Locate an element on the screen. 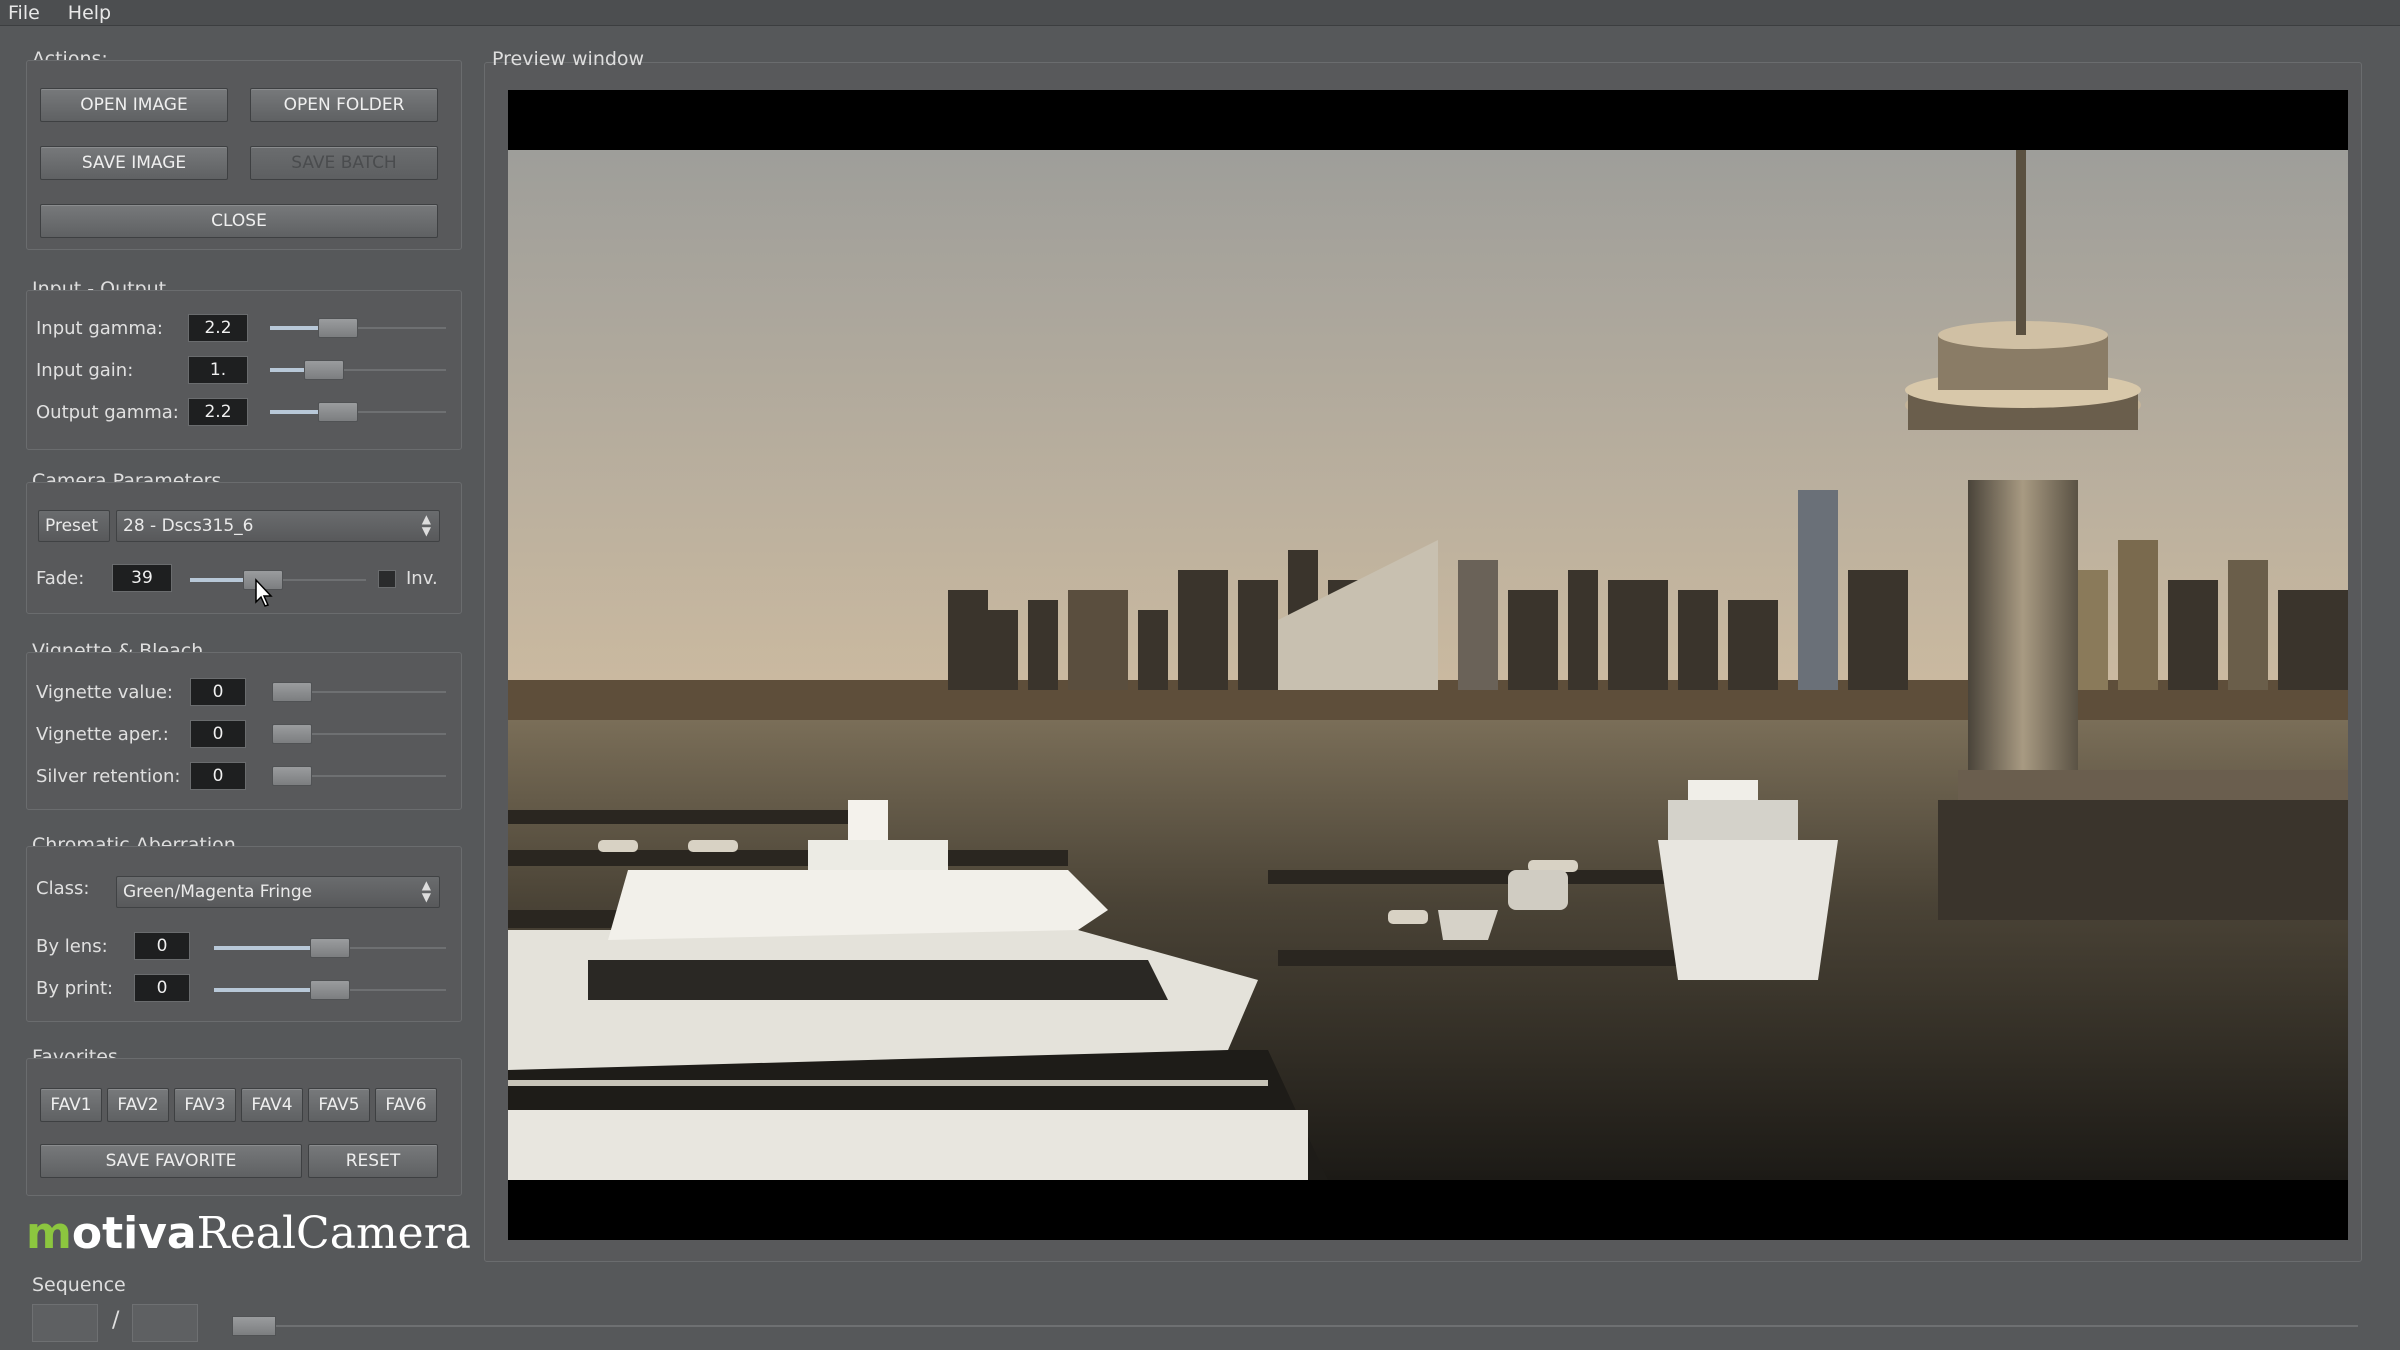 The image size is (2400, 1350). preset-select: 28 - Dscs315_6 ▲ ▼ is located at coordinates (278, 526).